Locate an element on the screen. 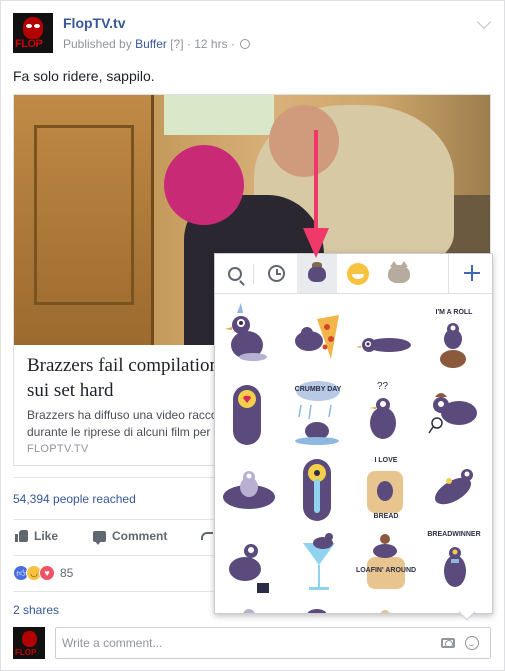 The width and height of the screenshot is (505, 671). reaction-count: 85 is located at coordinates (67, 573).